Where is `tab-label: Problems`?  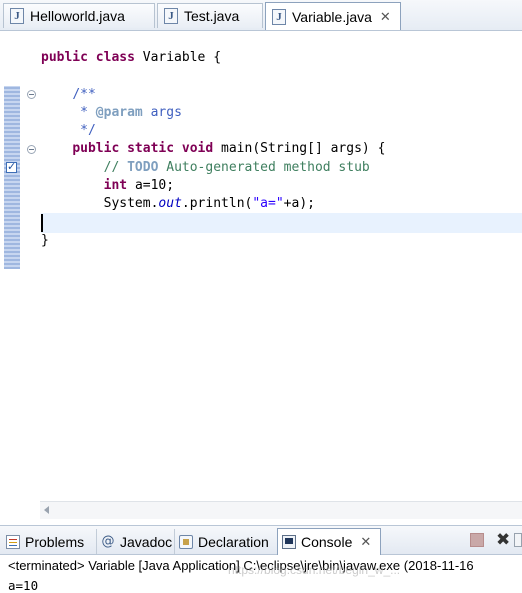 tab-label: Problems is located at coordinates (55, 541).